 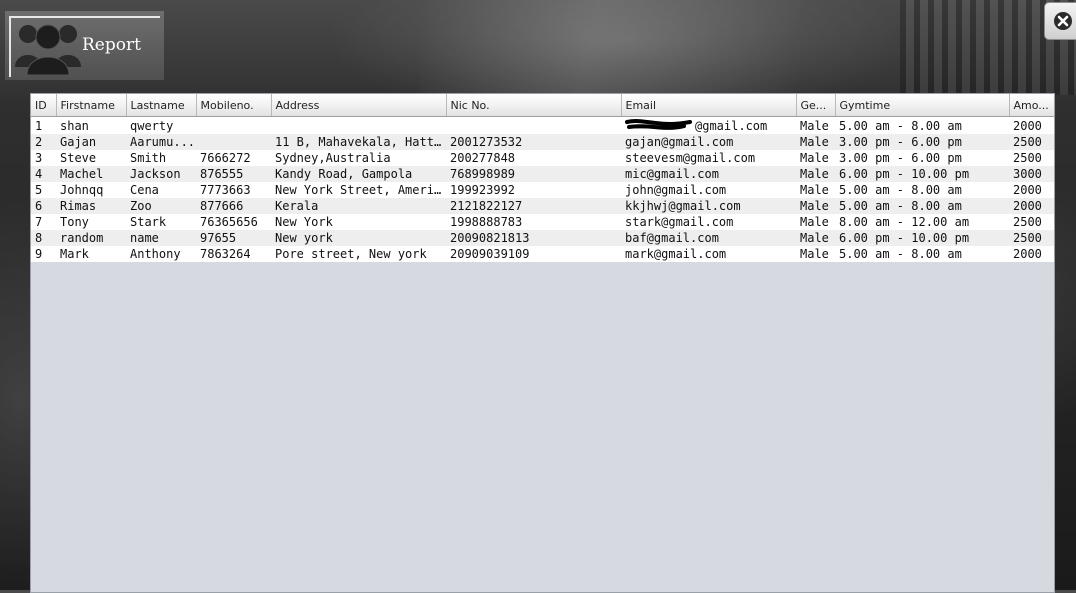 What do you see at coordinates (358, 190) in the screenshot?
I see `table-cell-address: New York Street, America` at bounding box center [358, 190].